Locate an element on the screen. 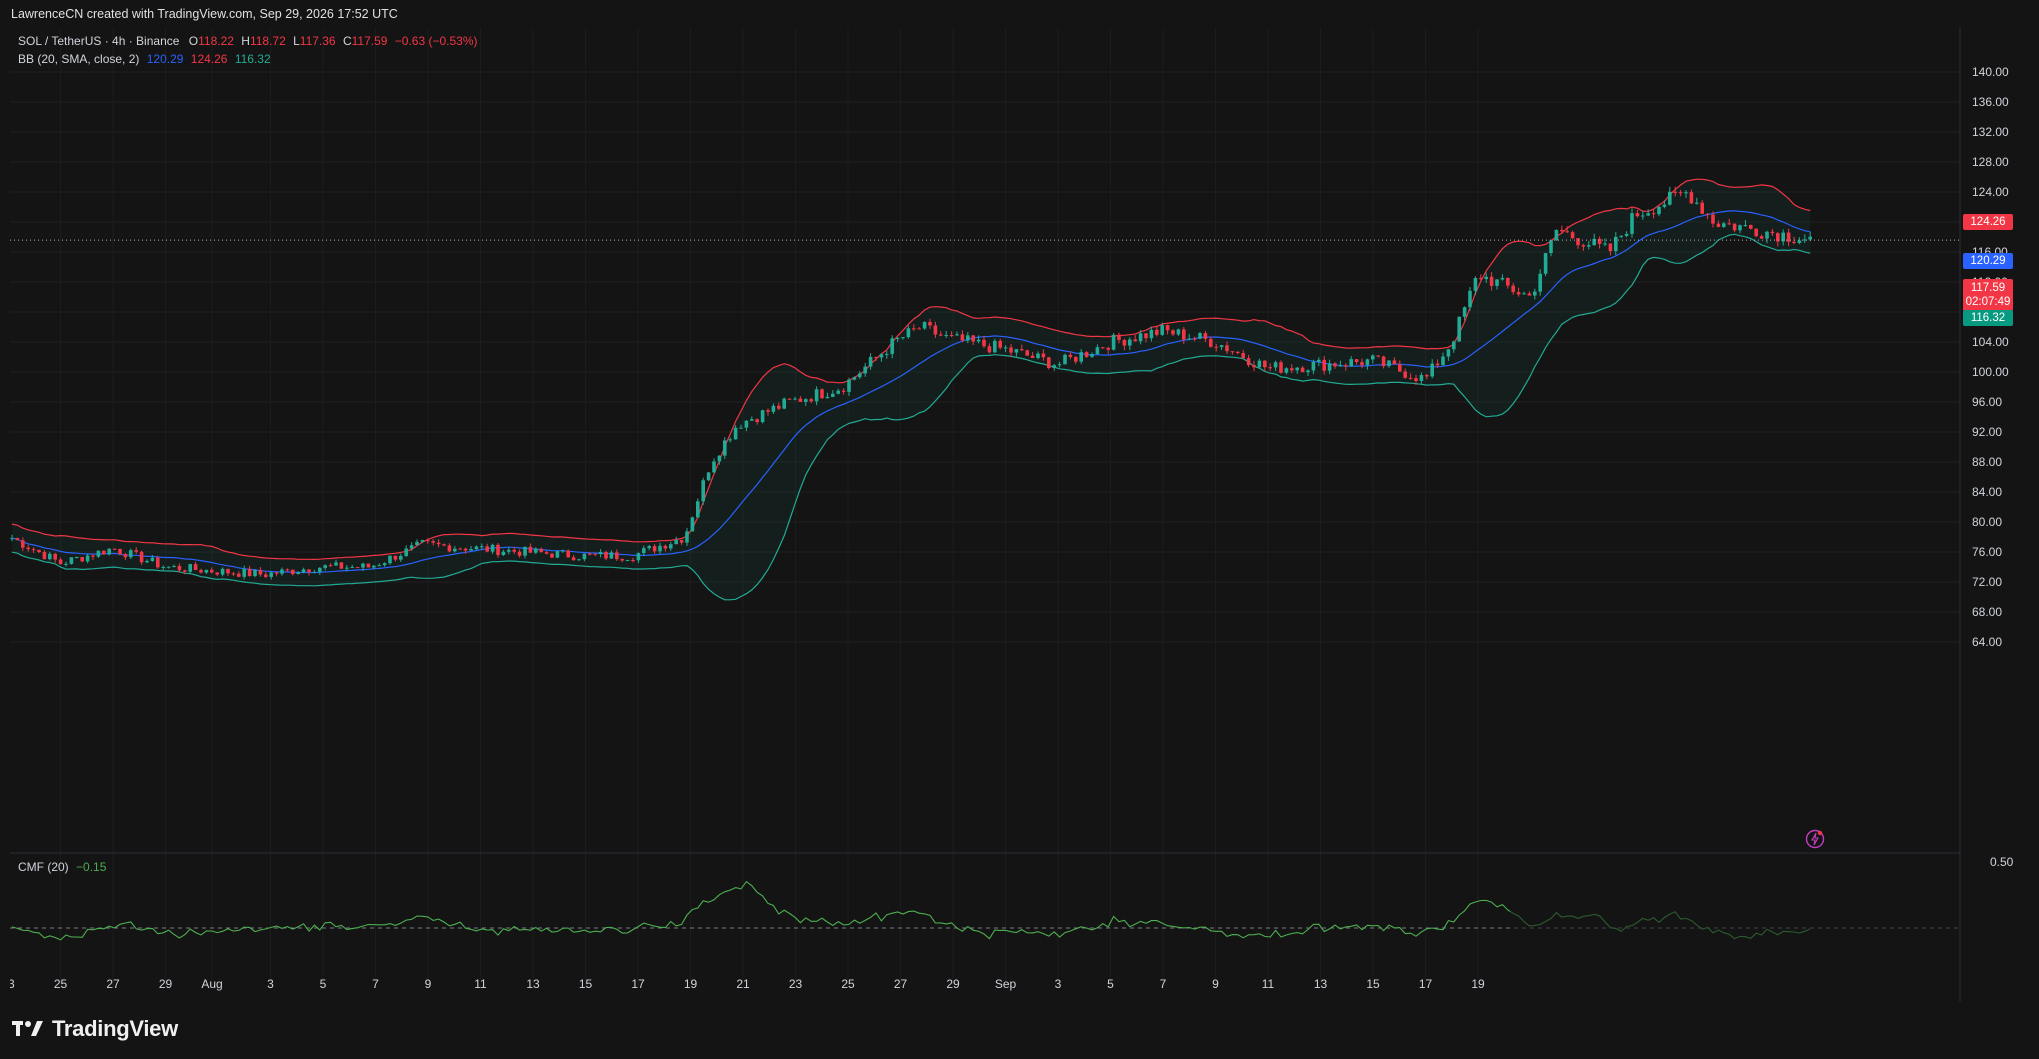  price-tick-label: 100.00 is located at coordinates (1990, 372).